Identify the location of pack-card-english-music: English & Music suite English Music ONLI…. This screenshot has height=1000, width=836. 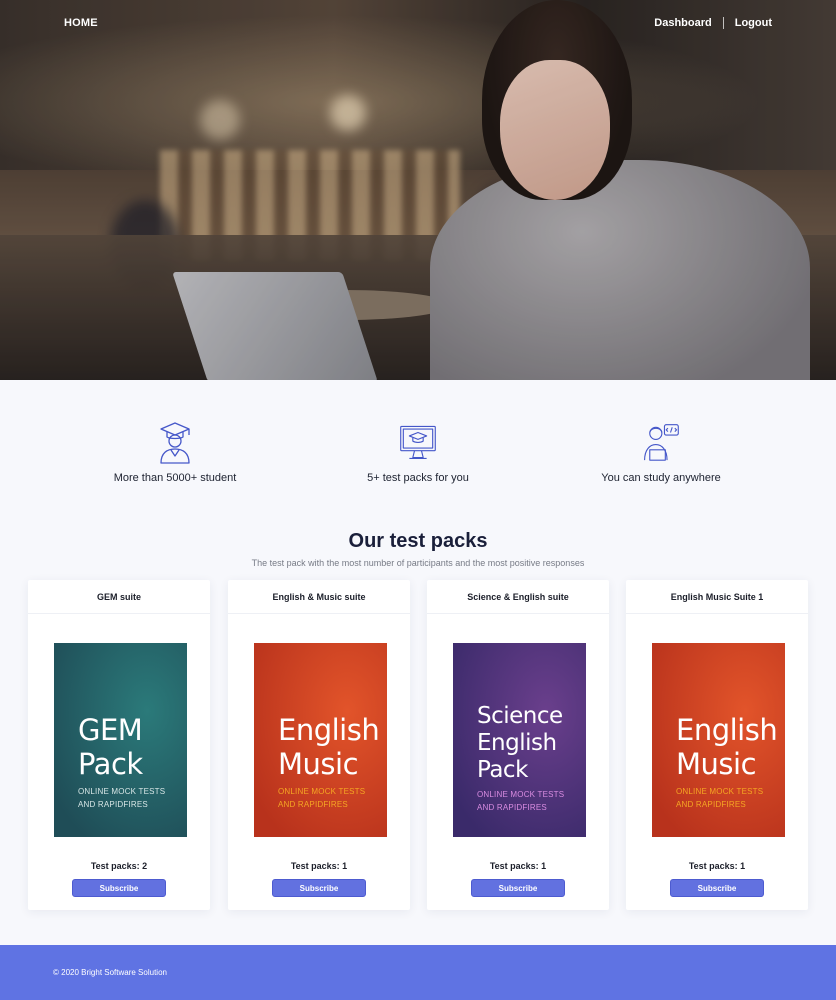
(319, 745).